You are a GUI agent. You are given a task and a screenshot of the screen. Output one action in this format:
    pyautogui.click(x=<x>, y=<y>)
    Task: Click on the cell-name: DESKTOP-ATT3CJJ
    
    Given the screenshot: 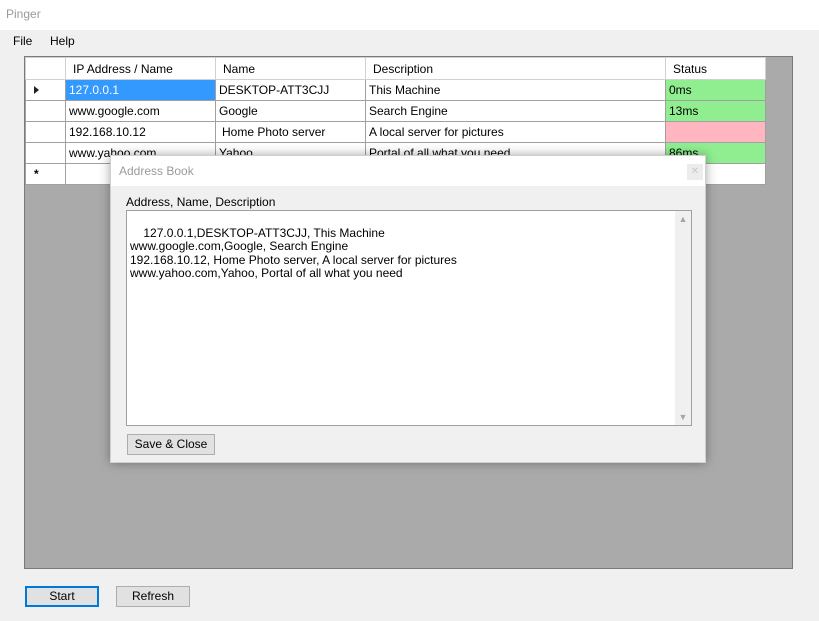 What is the action you would take?
    pyautogui.click(x=290, y=90)
    